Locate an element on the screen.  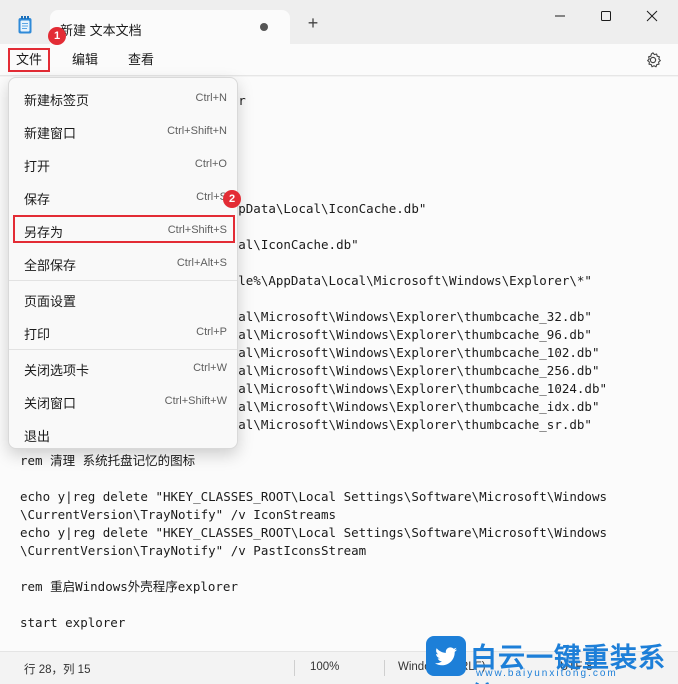
close-button is located at coordinates (652, 18).